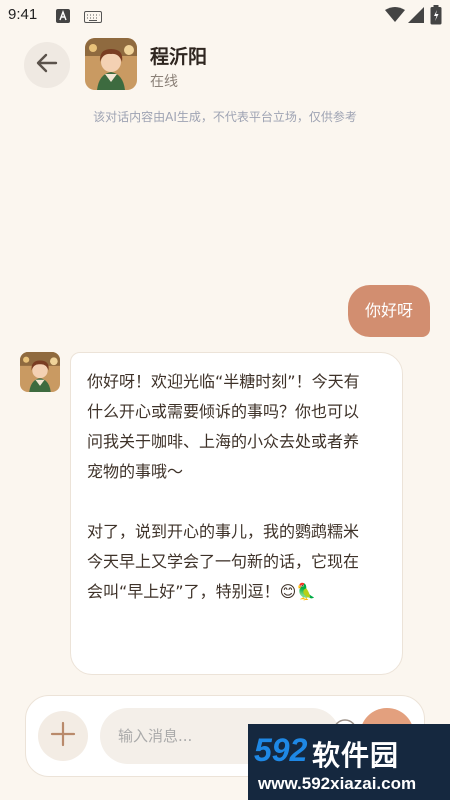 The width and height of the screenshot is (450, 800). I want to click on contact-avatar, so click(111, 64).